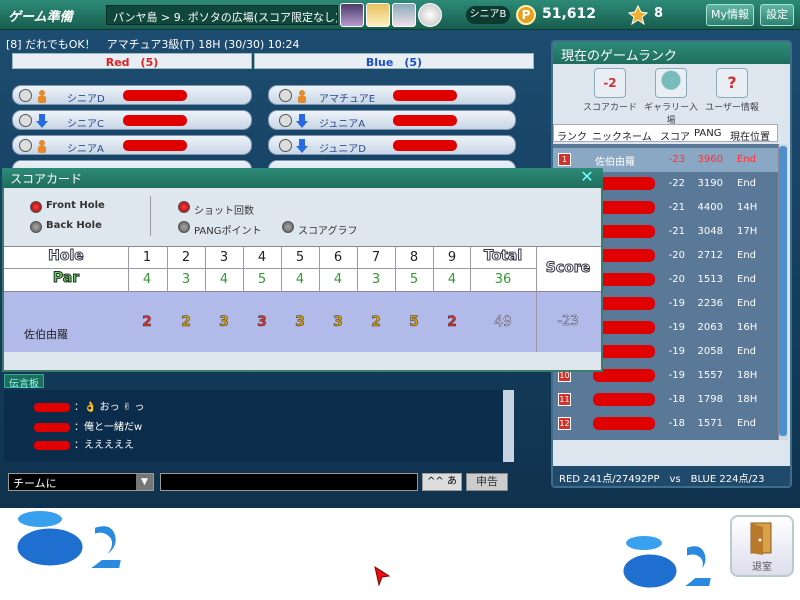 The height and width of the screenshot is (600, 800). I want to click on score-graph-label: スコアグラフ, so click(328, 229).